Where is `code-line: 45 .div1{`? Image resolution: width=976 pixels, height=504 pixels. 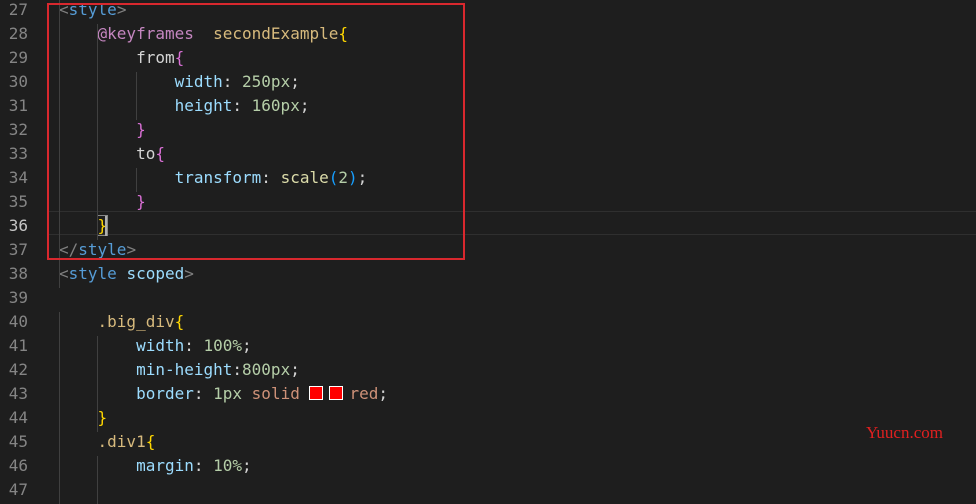 code-line: 45 .div1{ is located at coordinates (488, 442).